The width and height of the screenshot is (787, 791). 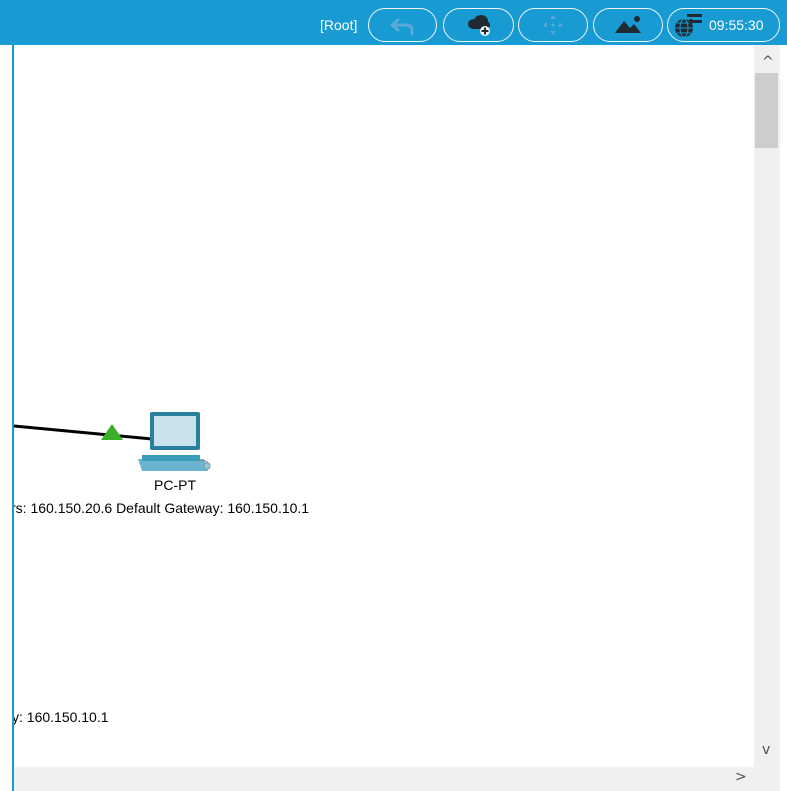 I want to click on move-icon, so click(x=553, y=25).